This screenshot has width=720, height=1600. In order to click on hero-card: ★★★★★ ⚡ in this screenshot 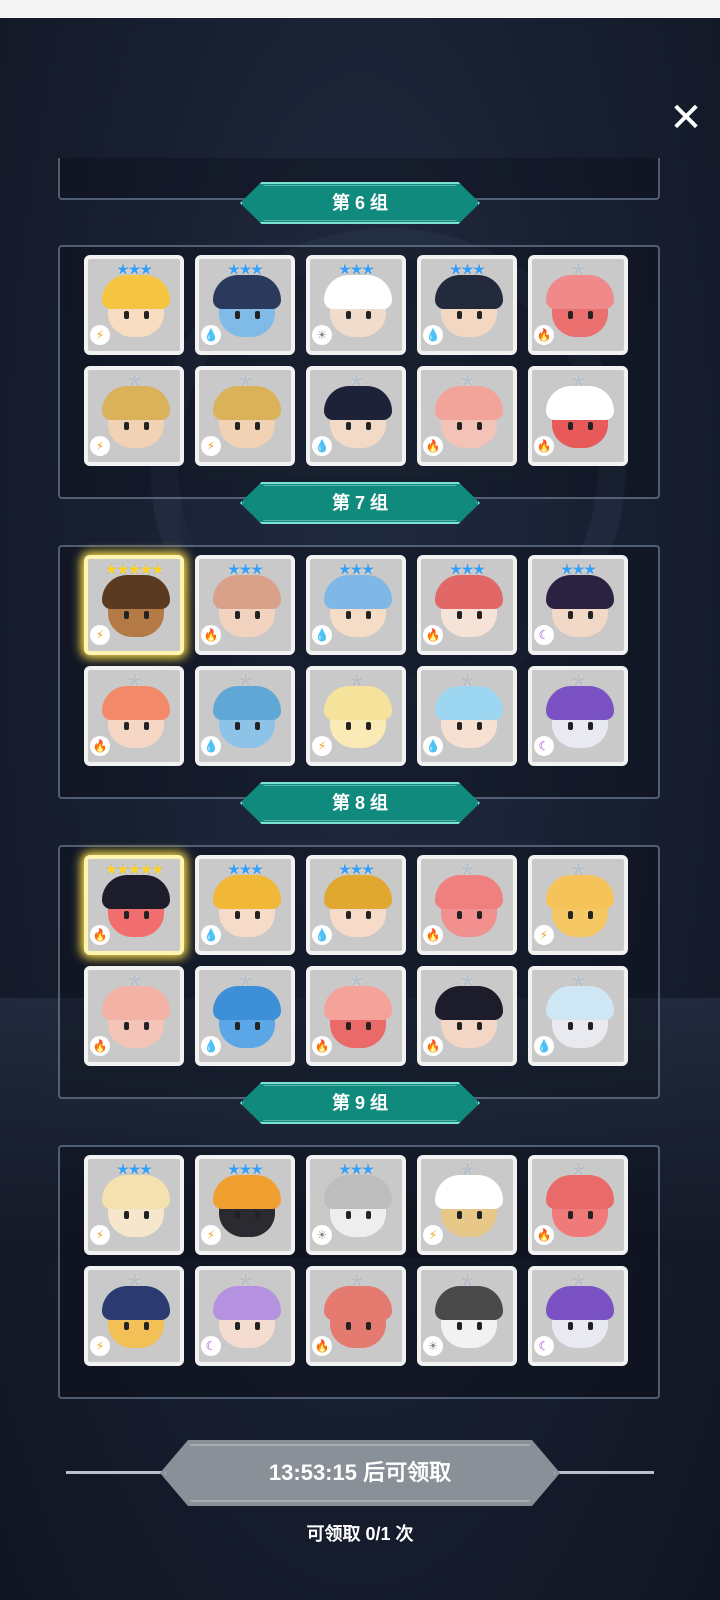, I will do `click(134, 605)`.